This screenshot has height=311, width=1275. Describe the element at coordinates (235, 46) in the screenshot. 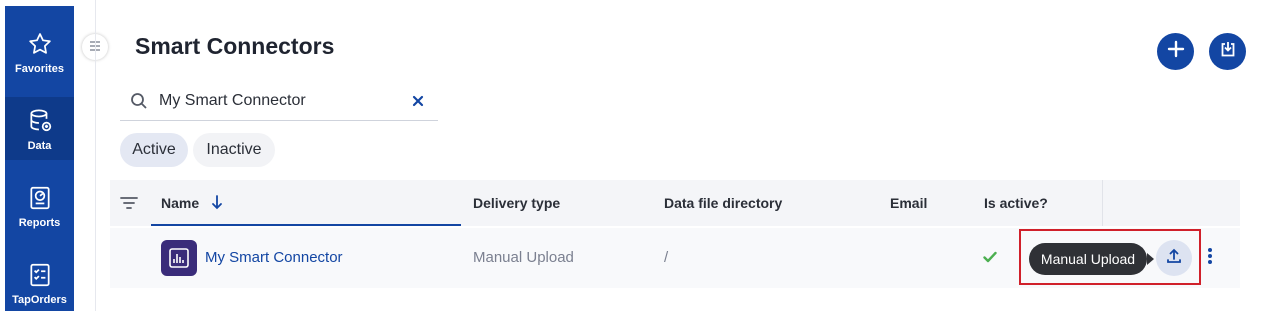

I see `page-title: Smart Connectors` at that location.